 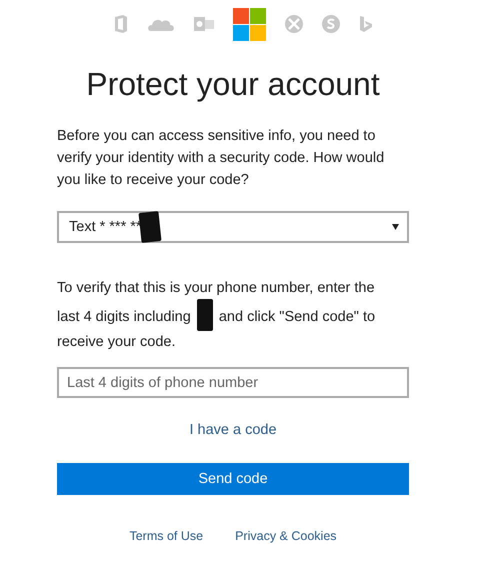 What do you see at coordinates (286, 536) in the screenshot?
I see `footer-link: Privacy & Cookies` at bounding box center [286, 536].